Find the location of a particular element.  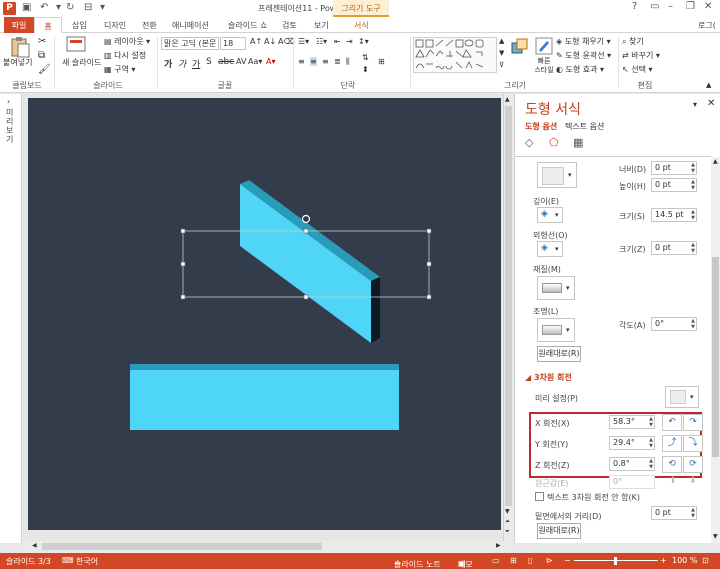

tab-design: 디자인 is located at coordinates (115, 25).